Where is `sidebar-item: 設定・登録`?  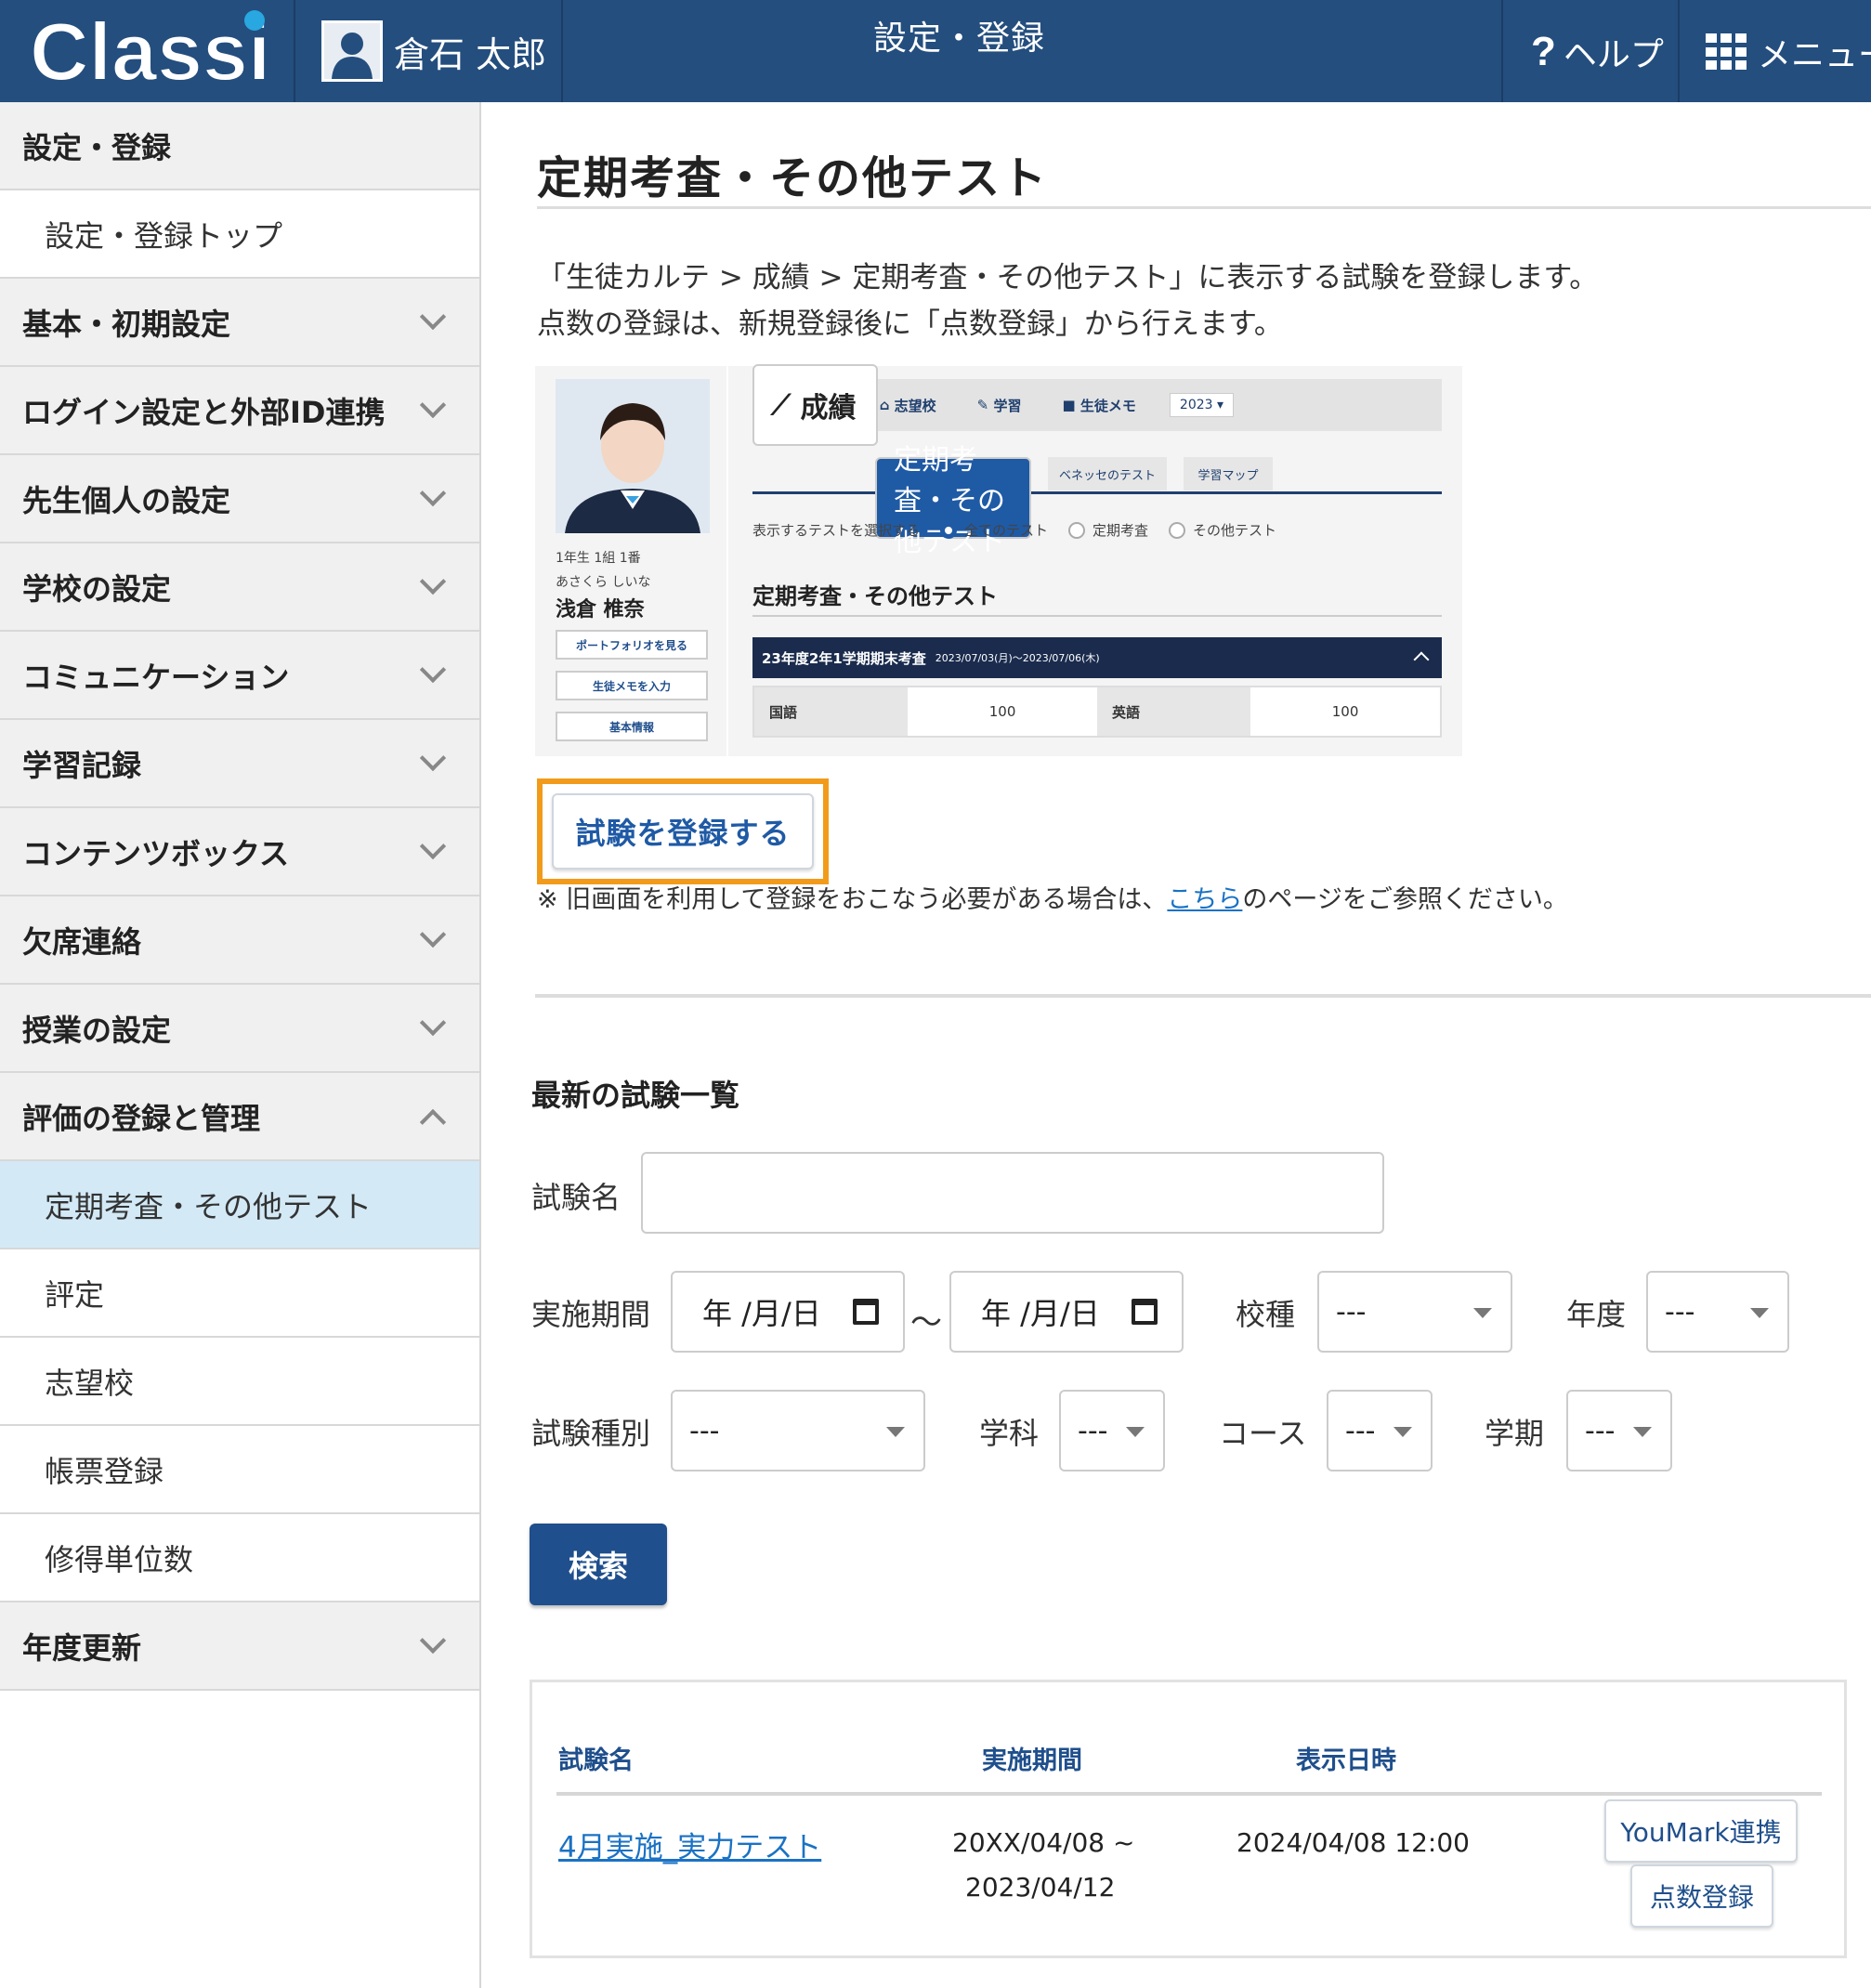
sidebar-item: 設定・登録 is located at coordinates (239, 146).